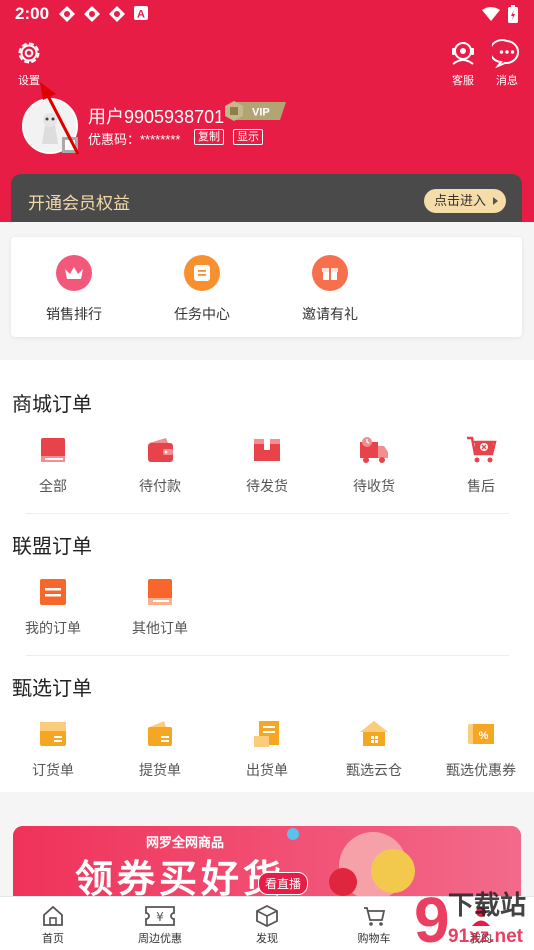 Image resolution: width=534 pixels, height=950 pixels. Describe the element at coordinates (53, 628) in the screenshot. I see `order-label: 我的订单` at that location.